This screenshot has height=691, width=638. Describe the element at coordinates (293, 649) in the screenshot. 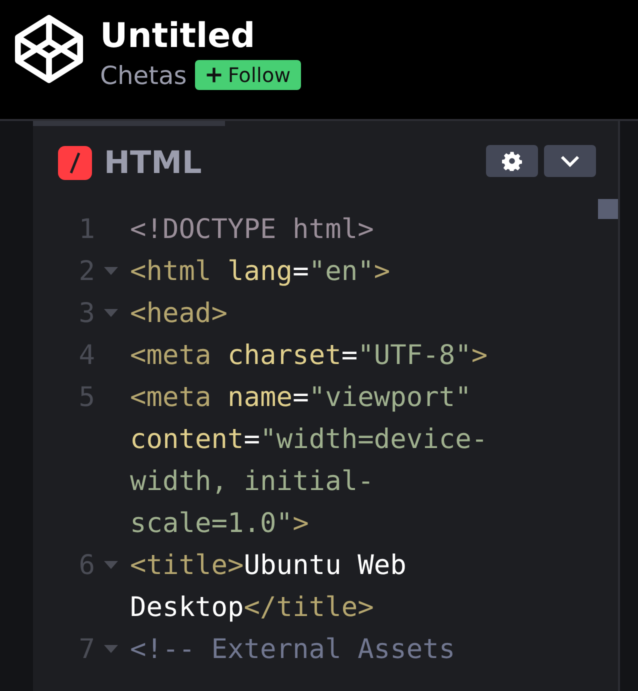

I see `code-line: <!-- External Assets` at that location.